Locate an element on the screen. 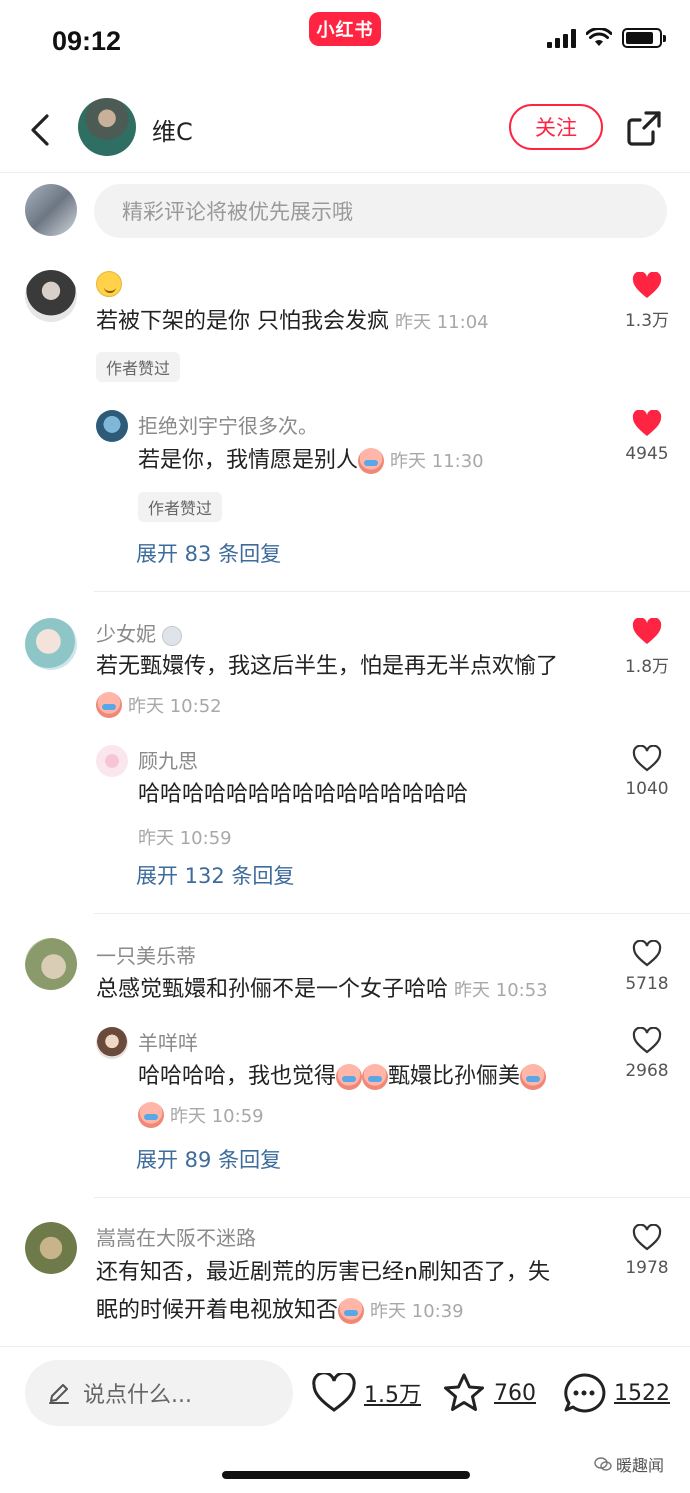 Image resolution: width=690 pixels, height=1493 pixels. reply-text: 若是你，我情愿是别人 昨天 11:30 is located at coordinates (311, 461).